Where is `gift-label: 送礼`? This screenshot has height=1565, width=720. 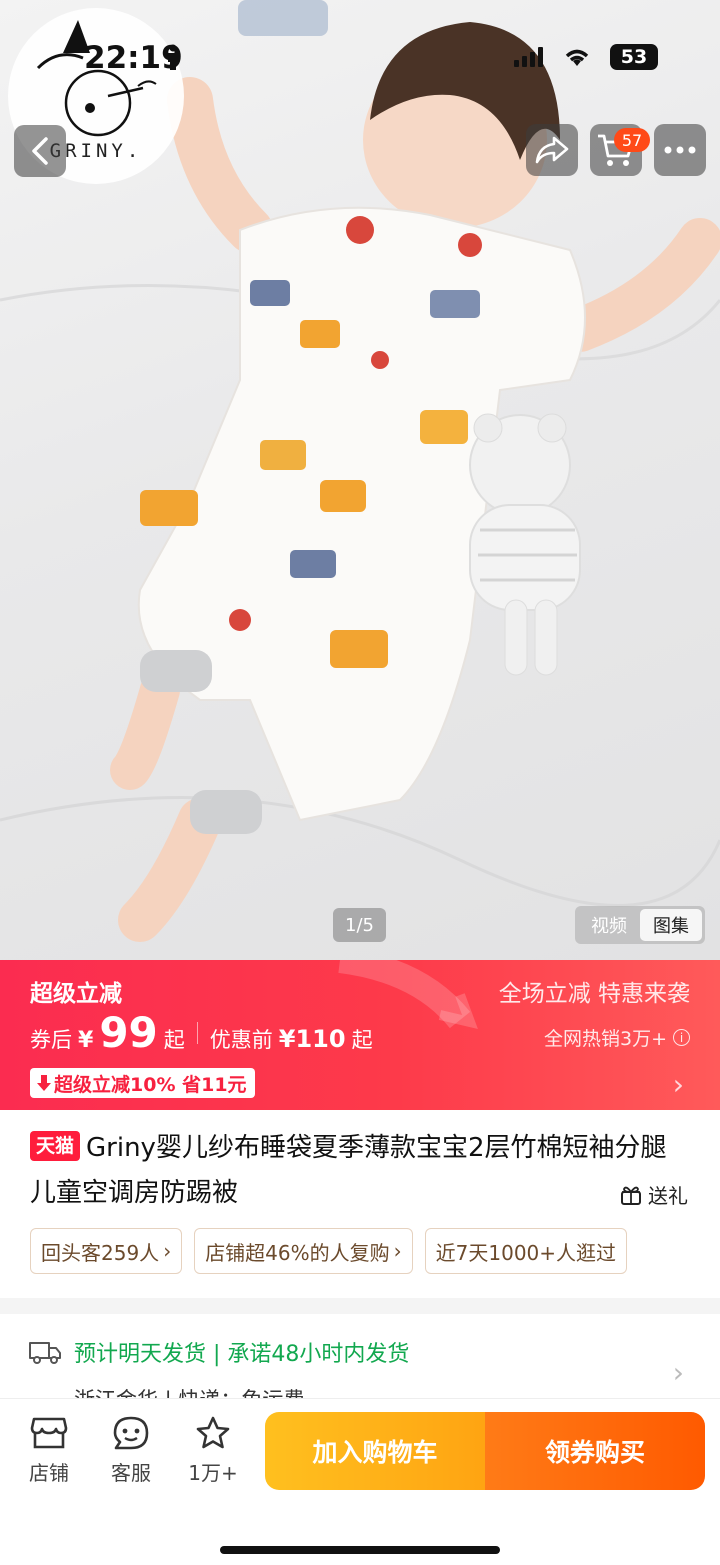 gift-label: 送礼 is located at coordinates (668, 1196).